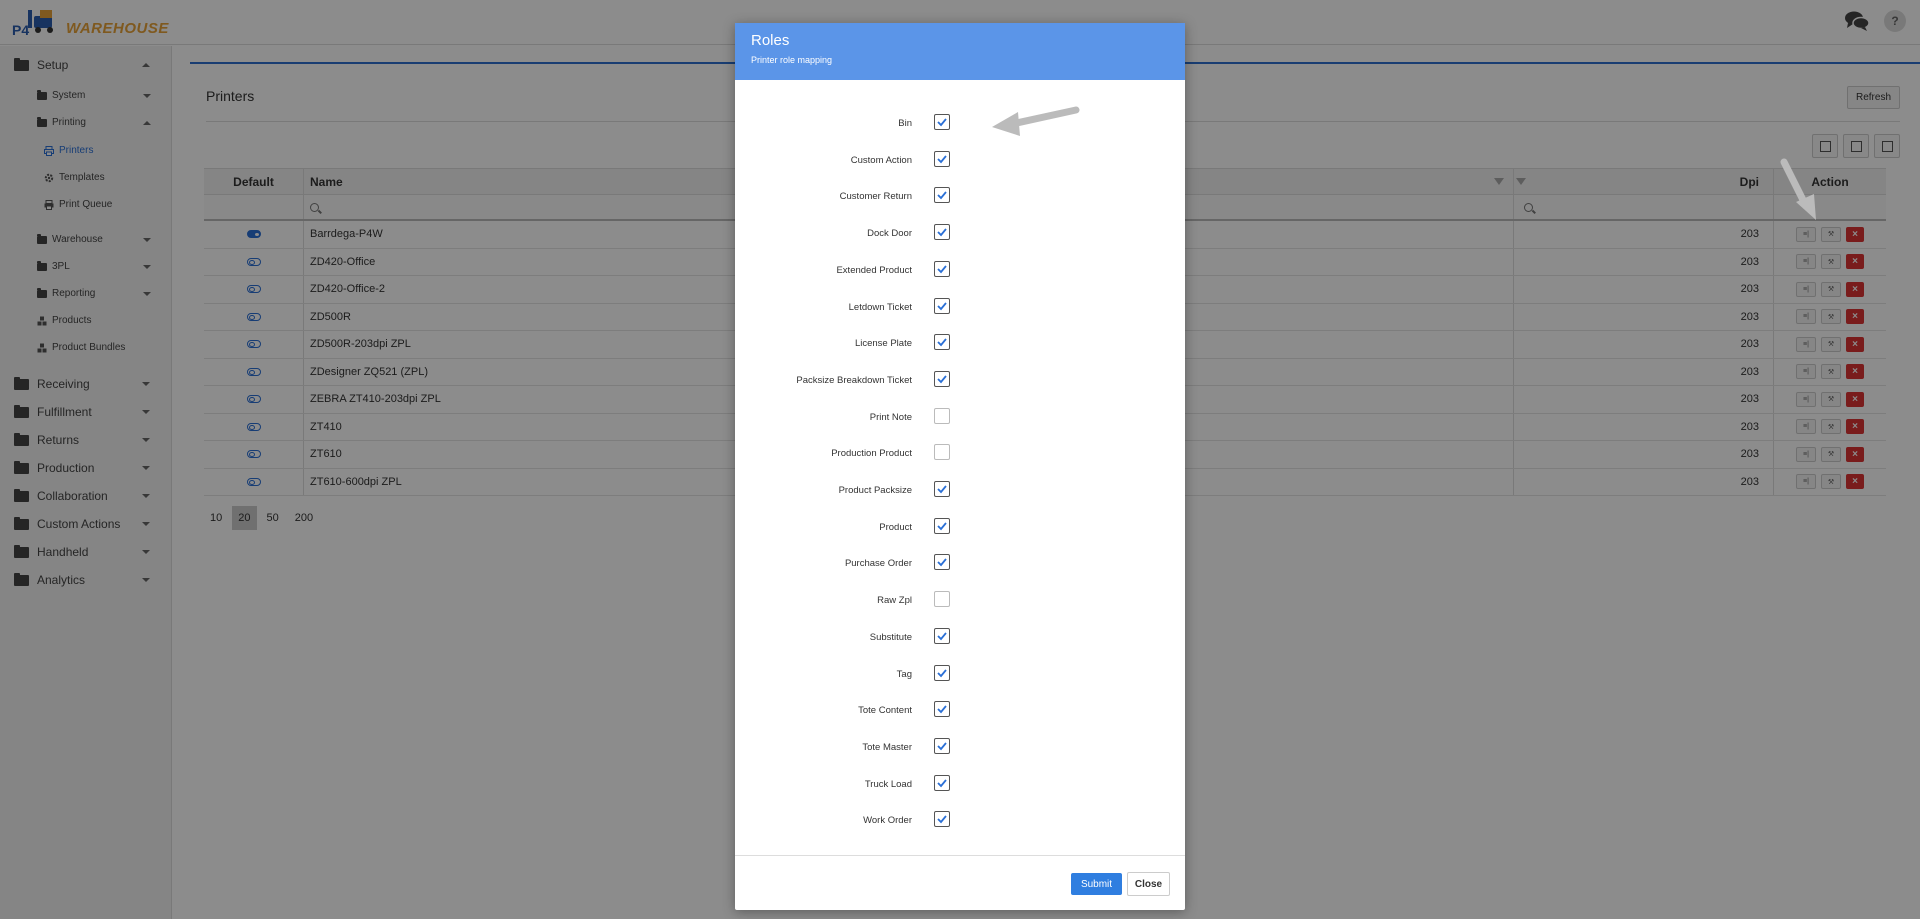  Describe the element at coordinates (960, 601) in the screenshot. I see `role-row: Raw Zpl` at that location.